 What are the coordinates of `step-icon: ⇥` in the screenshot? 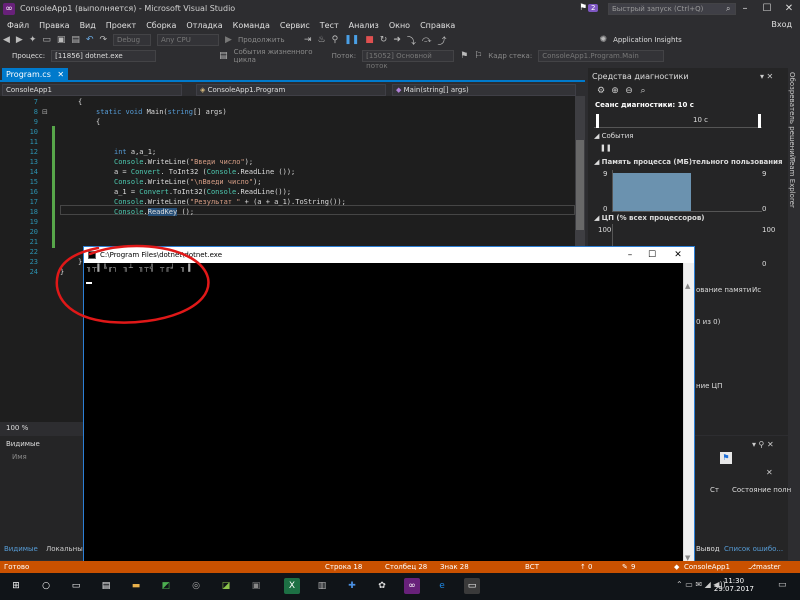 It's located at (308, 40).